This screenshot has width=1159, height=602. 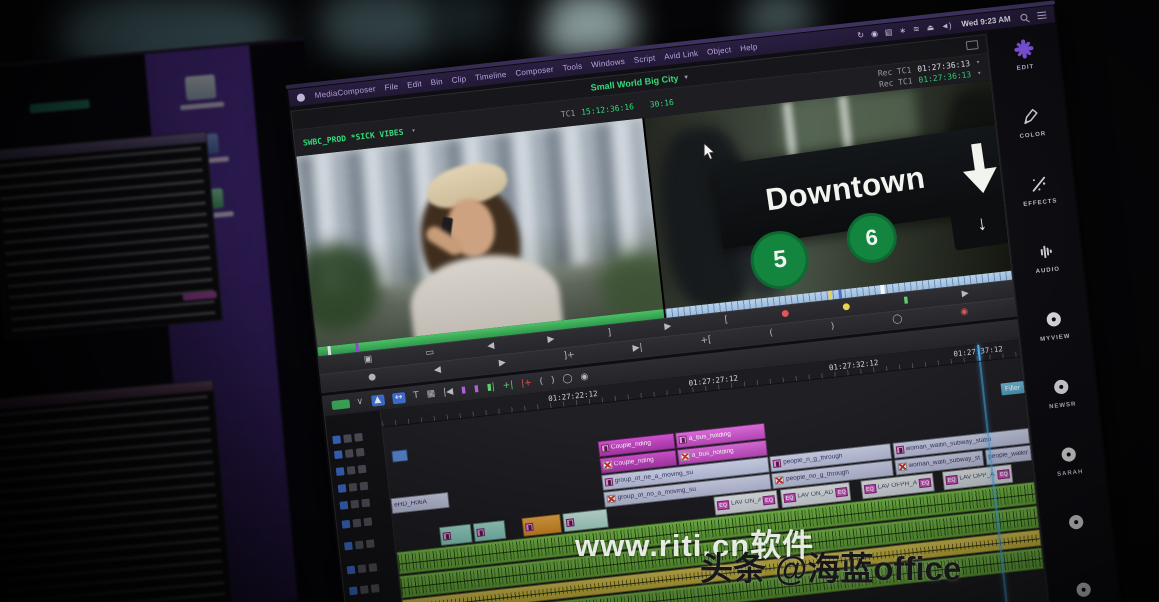 I want to click on timeline-tool-button: ▮|, so click(x=490, y=387).